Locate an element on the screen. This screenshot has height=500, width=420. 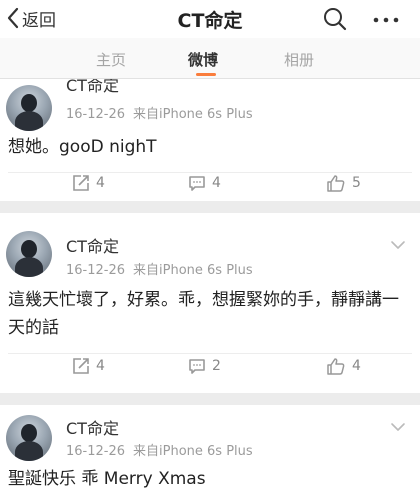
like-count: 4 is located at coordinates (356, 366).